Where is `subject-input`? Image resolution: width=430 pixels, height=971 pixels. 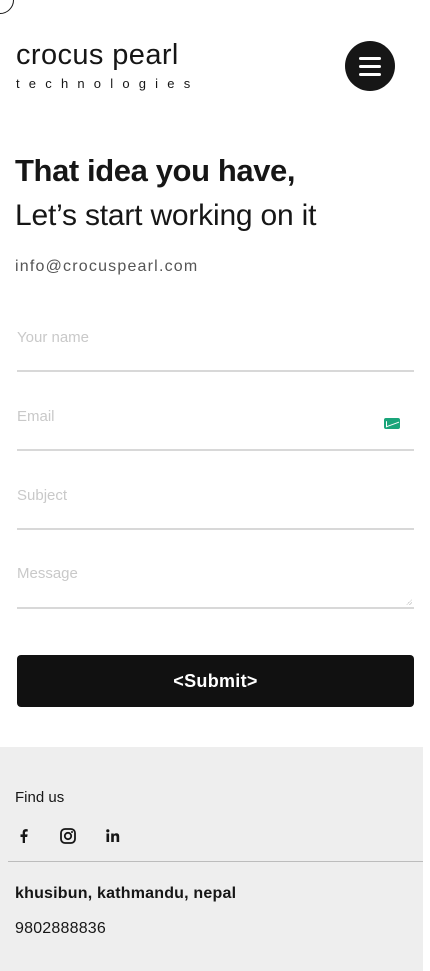 subject-input is located at coordinates (215, 495).